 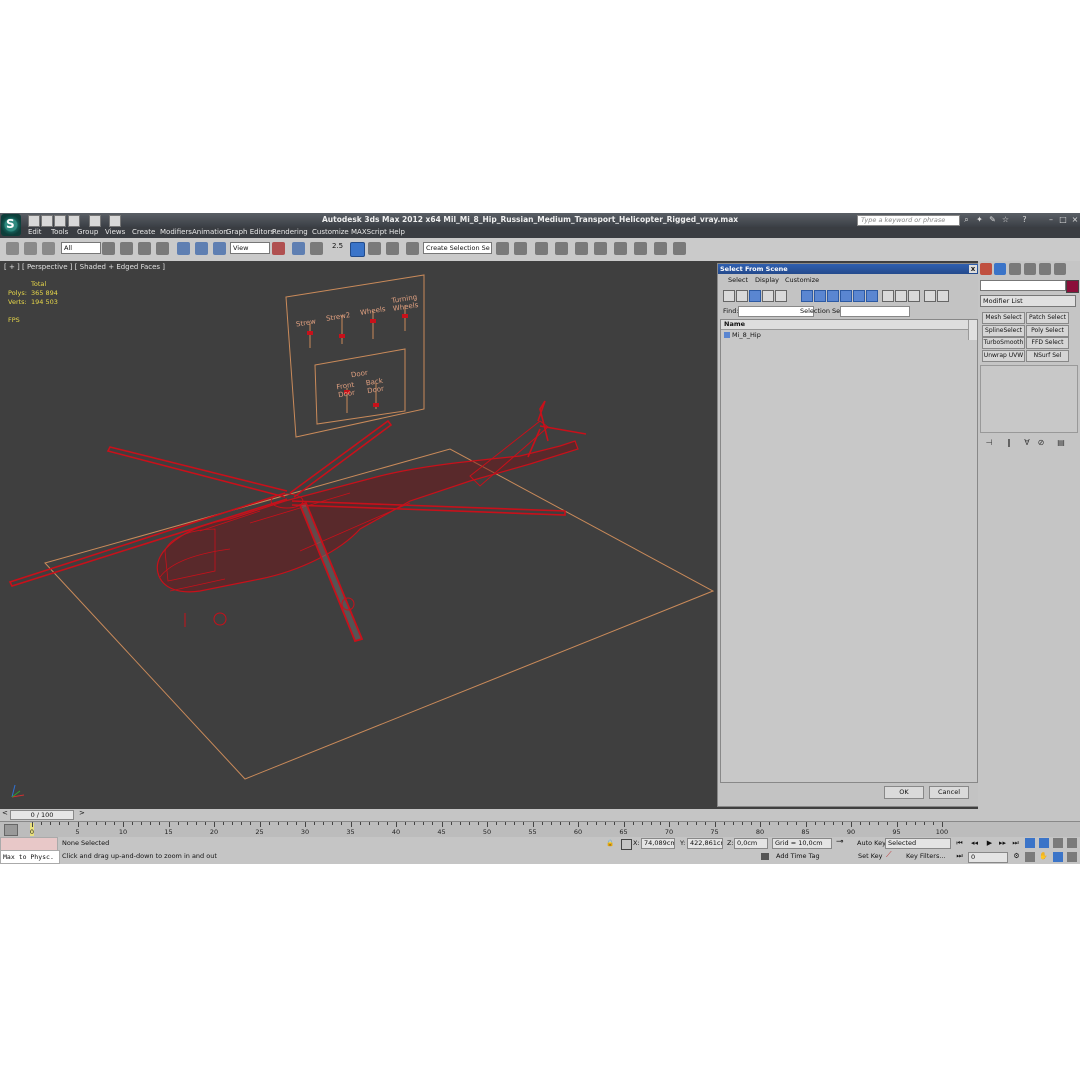 What do you see at coordinates (742, 335) in the screenshot?
I see `list-item: Mi_8_Hip` at bounding box center [742, 335].